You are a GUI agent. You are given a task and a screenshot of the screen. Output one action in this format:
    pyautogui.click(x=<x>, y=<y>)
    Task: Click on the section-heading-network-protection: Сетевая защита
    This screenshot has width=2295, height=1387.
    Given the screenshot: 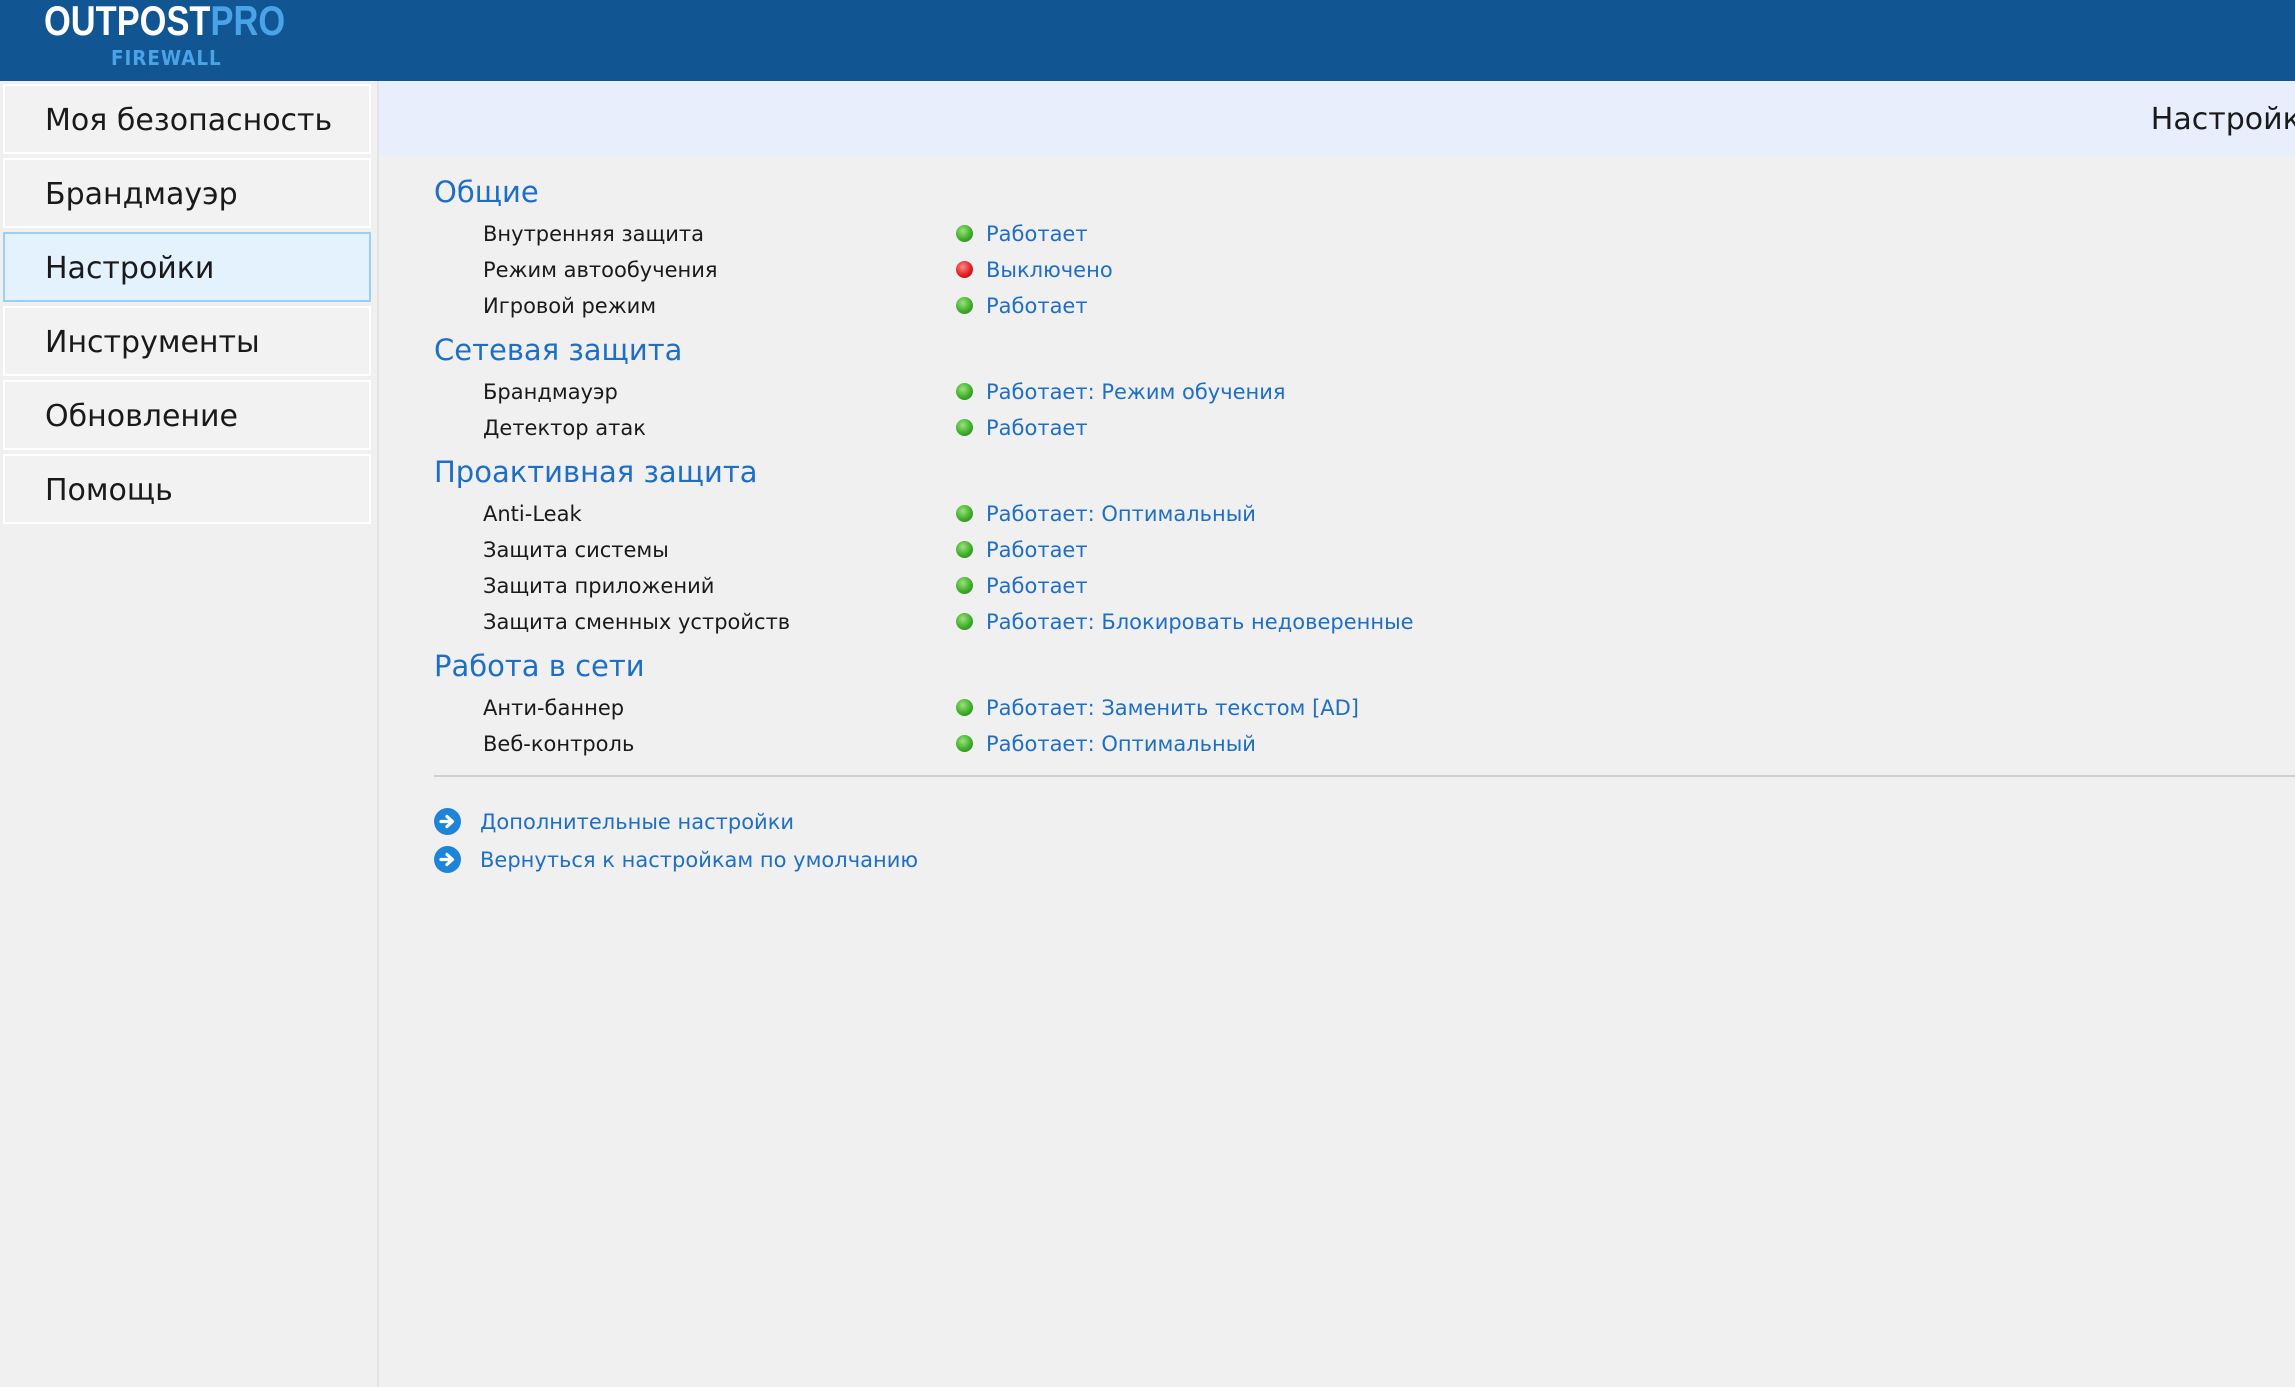 What is the action you would take?
    pyautogui.click(x=558, y=350)
    